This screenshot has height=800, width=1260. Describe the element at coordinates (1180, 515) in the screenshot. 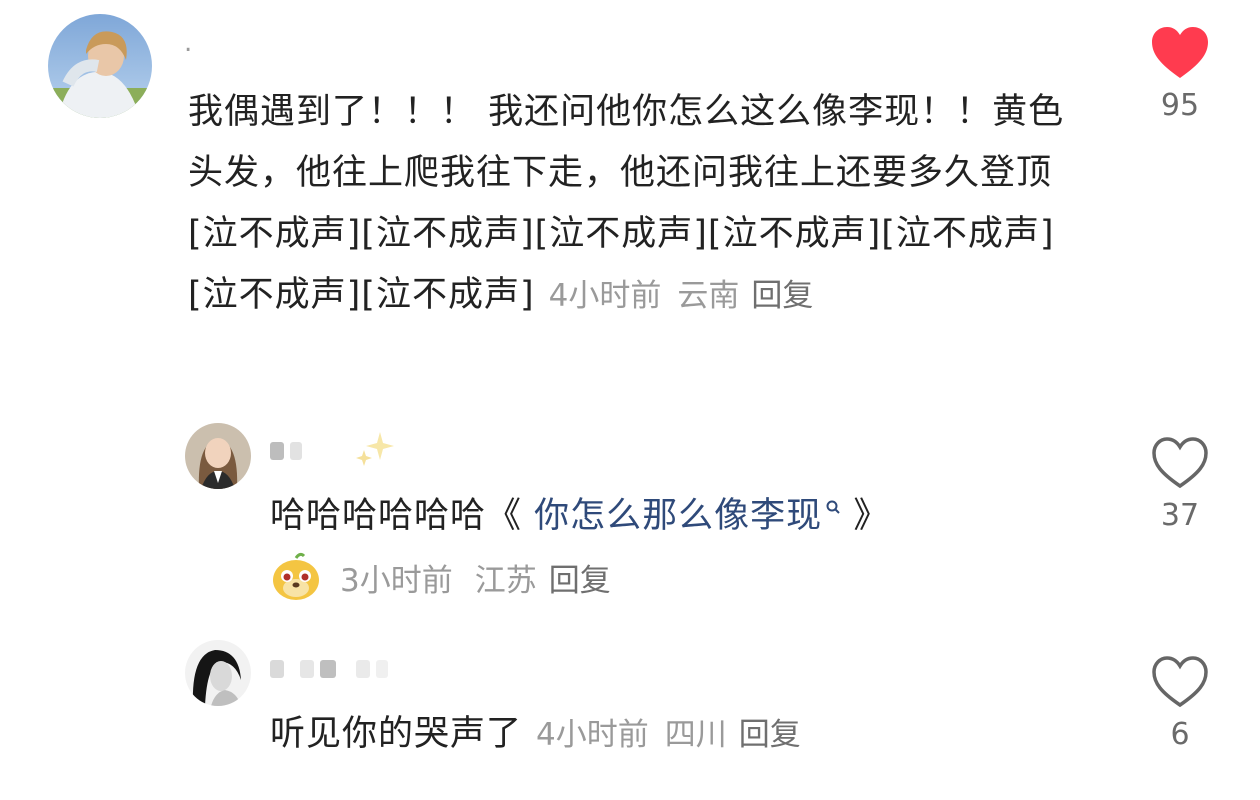

I see `like-count: 37` at that location.